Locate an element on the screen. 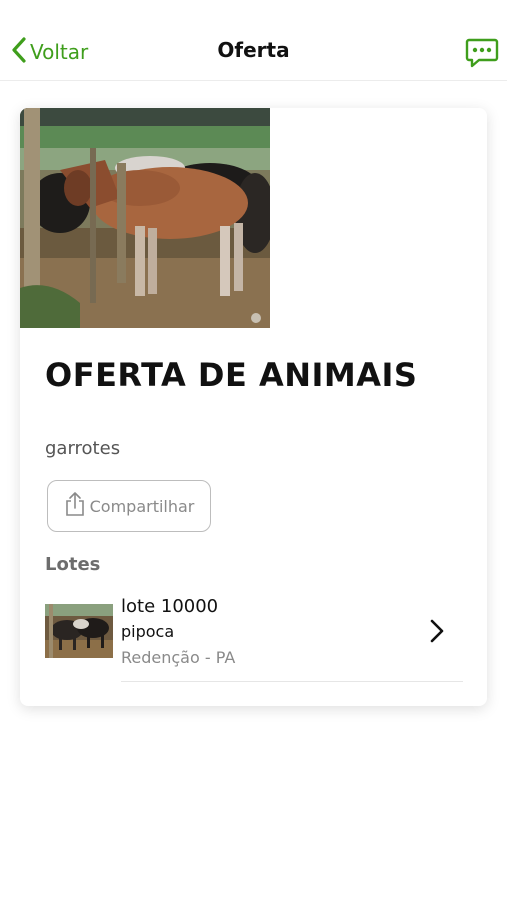 Image resolution: width=507 pixels, height=900 pixels. page-title: Oferta is located at coordinates (253, 50).